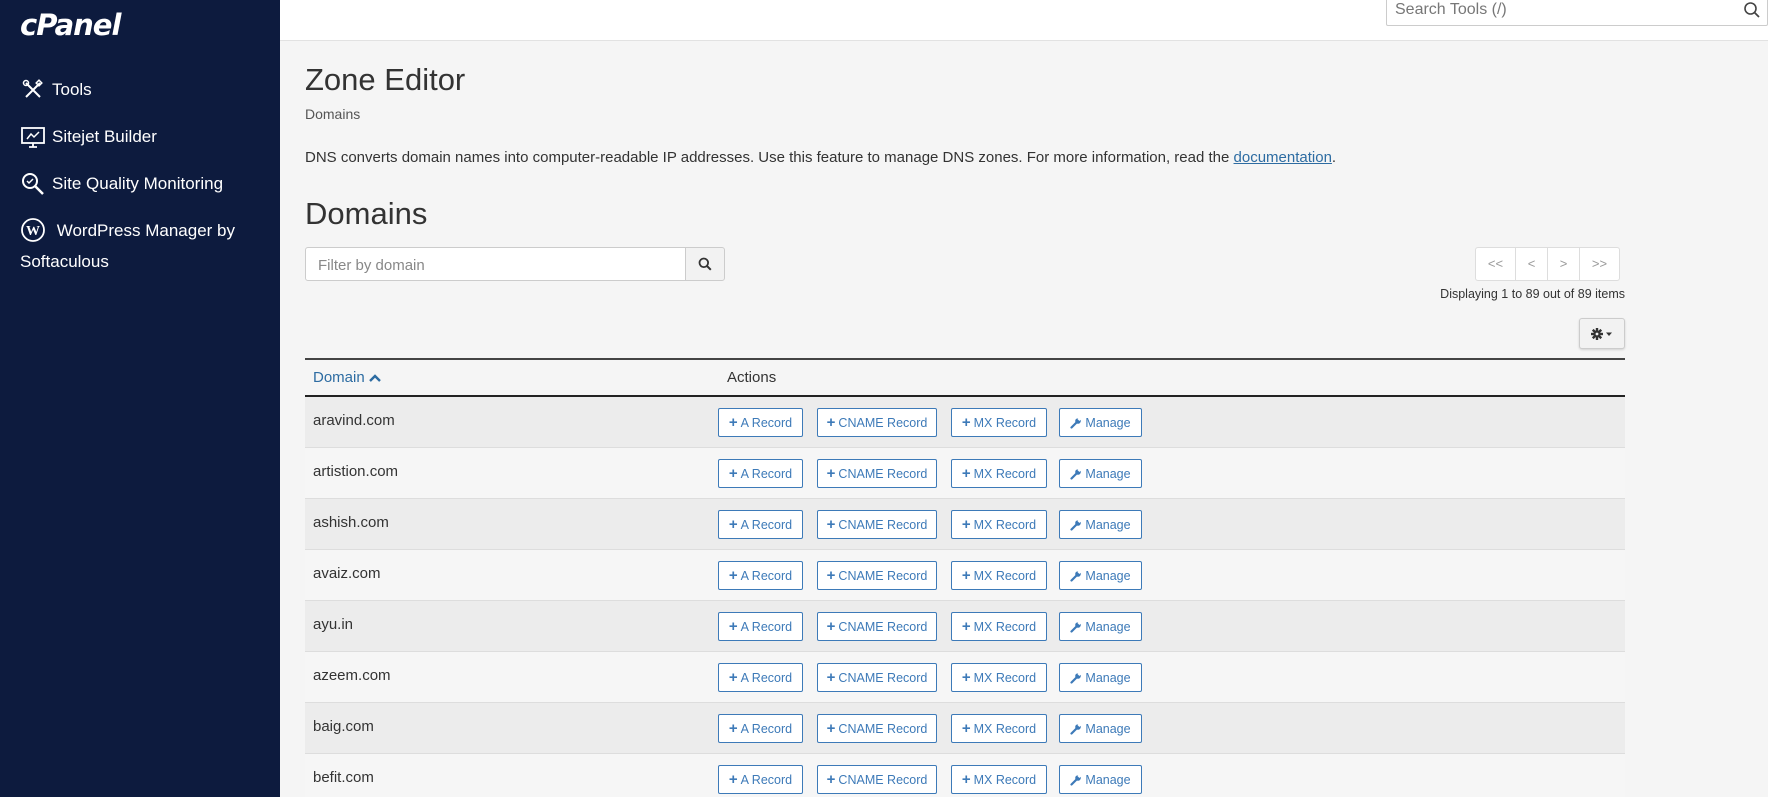 The height and width of the screenshot is (797, 1768). What do you see at coordinates (1752, 10) in the screenshot?
I see `search-icon` at bounding box center [1752, 10].